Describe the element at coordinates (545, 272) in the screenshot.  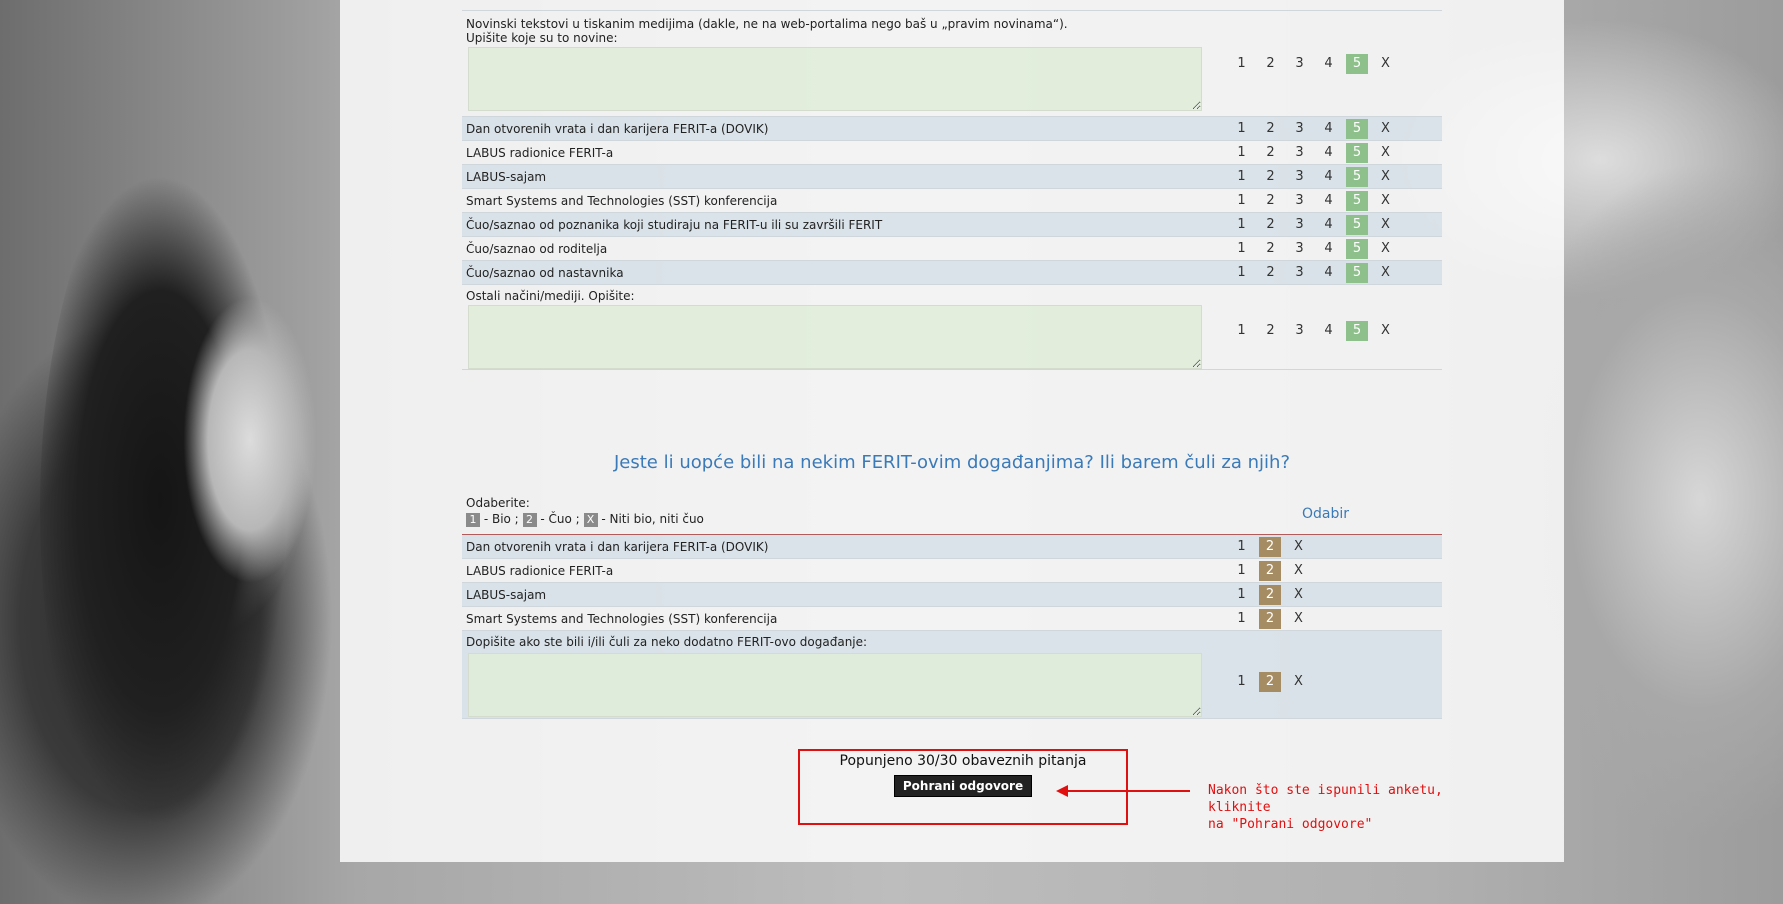
I see `question-label: Čuo/saznao od nastavnika` at that location.